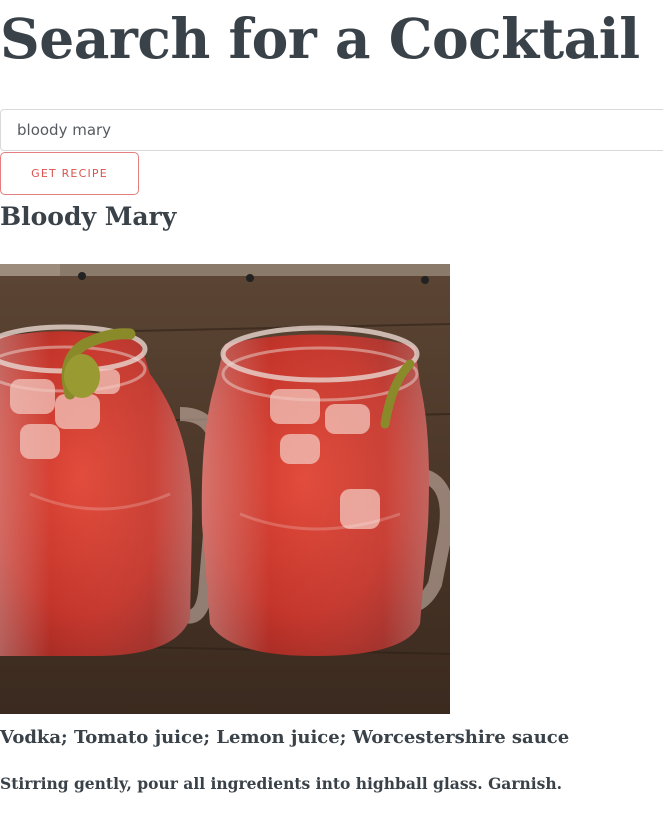  What do you see at coordinates (69, 173) in the screenshot?
I see `get-recipe-button: GET RECIPE` at bounding box center [69, 173].